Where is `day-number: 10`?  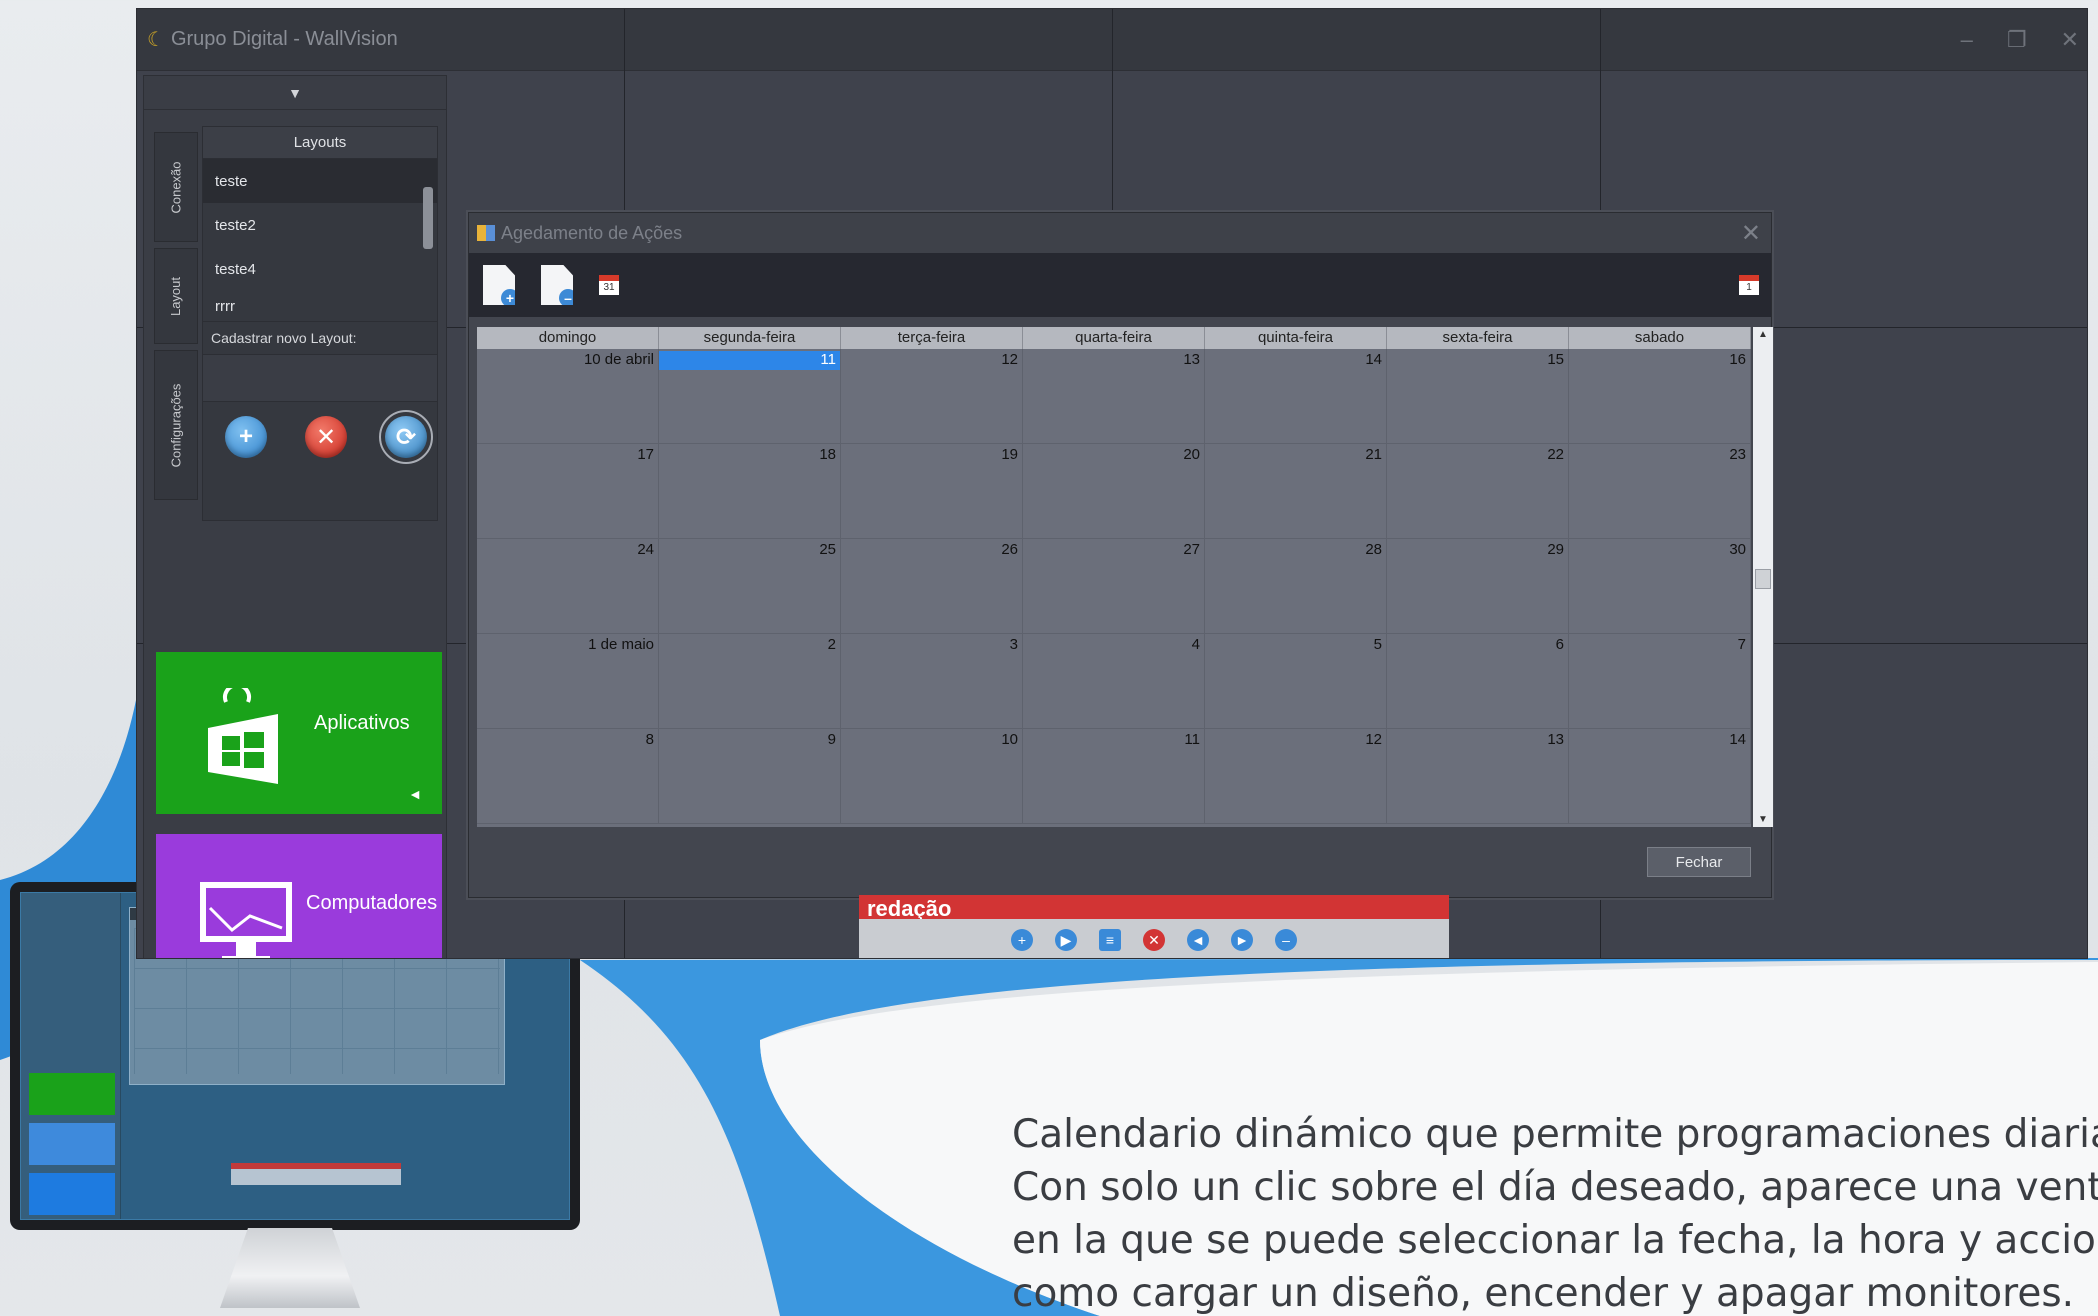
day-number: 10 is located at coordinates (1009, 739).